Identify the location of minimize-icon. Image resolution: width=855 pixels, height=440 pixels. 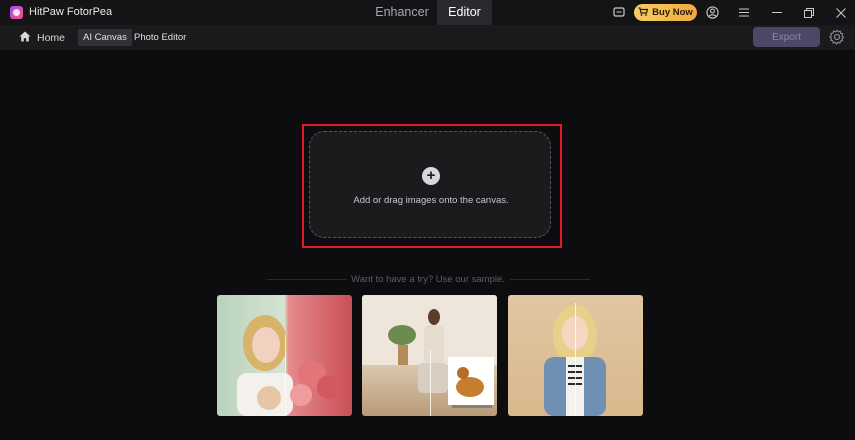
(777, 12).